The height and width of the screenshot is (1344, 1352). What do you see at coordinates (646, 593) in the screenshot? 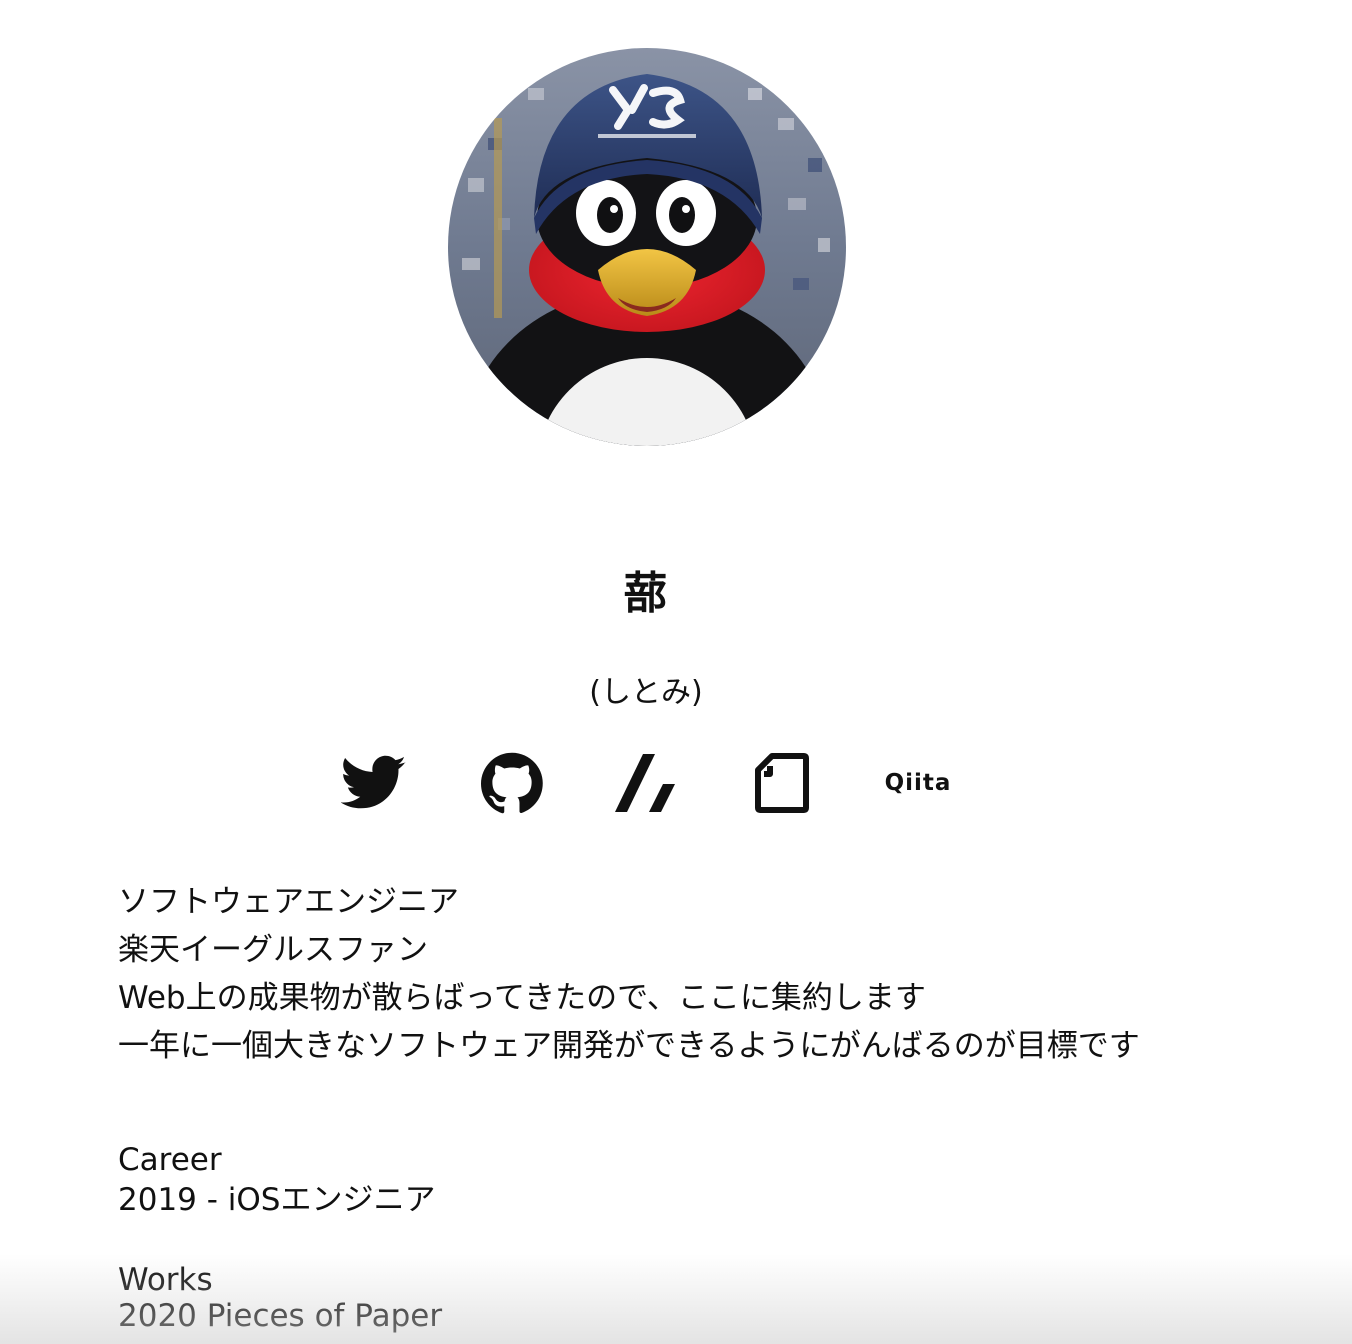
I see `profile-name: 蔀` at bounding box center [646, 593].